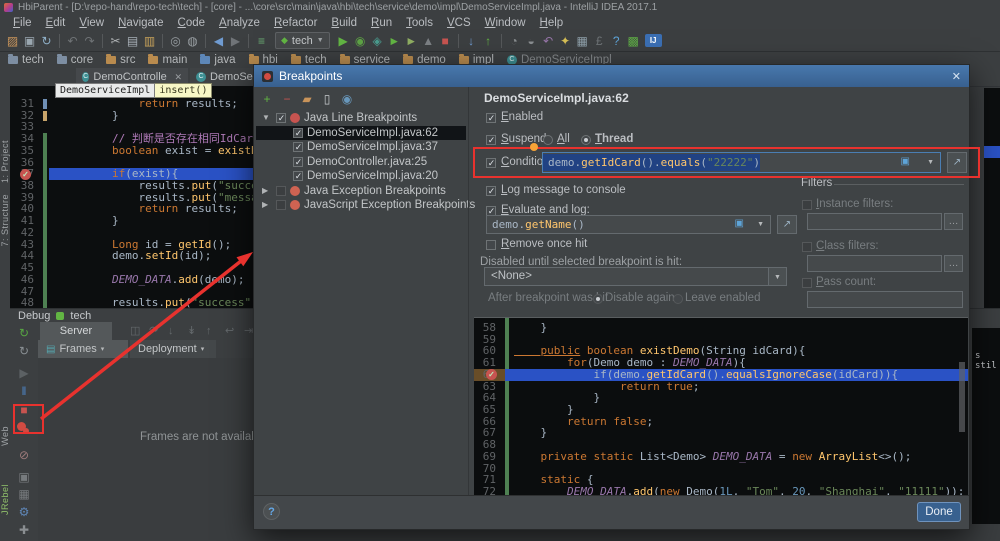 This screenshot has width=1000, height=541. What do you see at coordinates (807, 247) in the screenshot?
I see `class-filters-checkbox` at bounding box center [807, 247].